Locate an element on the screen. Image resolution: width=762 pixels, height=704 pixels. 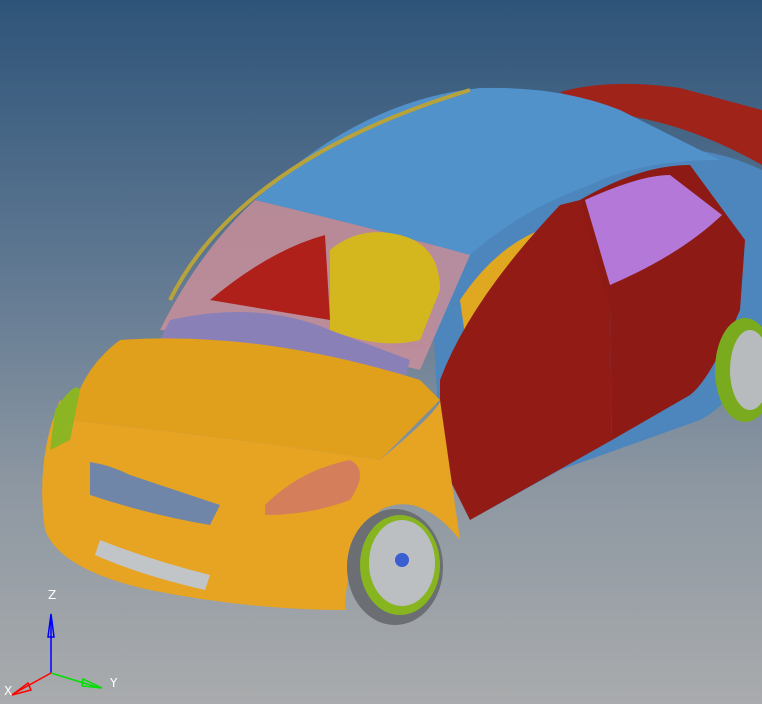
z-axis-label: Z is located at coordinates (52, 595).